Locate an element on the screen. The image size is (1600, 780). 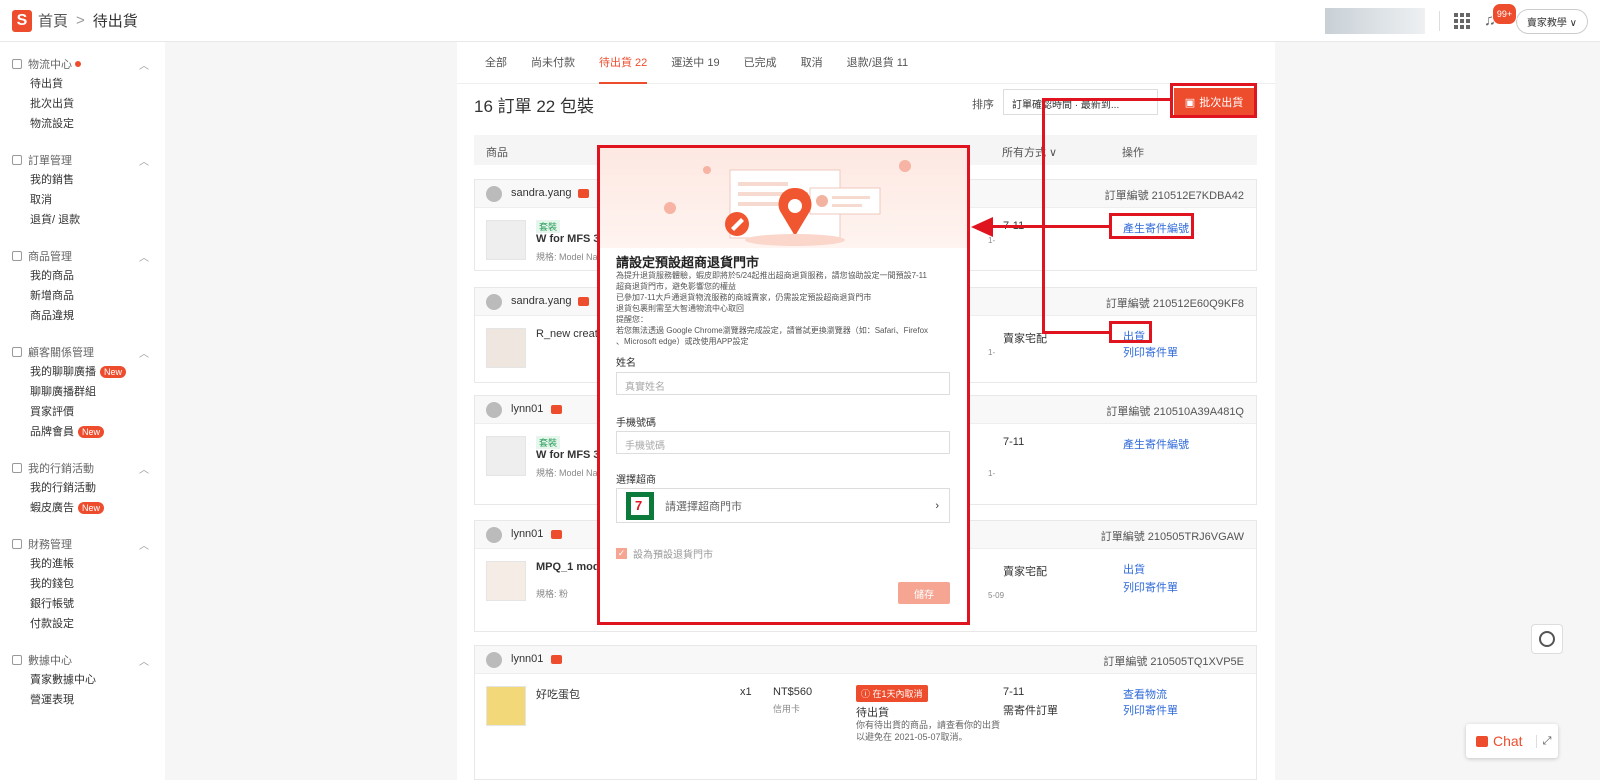
sidebar-item-logistics-settings: 物流設定 is located at coordinates (82, 124).